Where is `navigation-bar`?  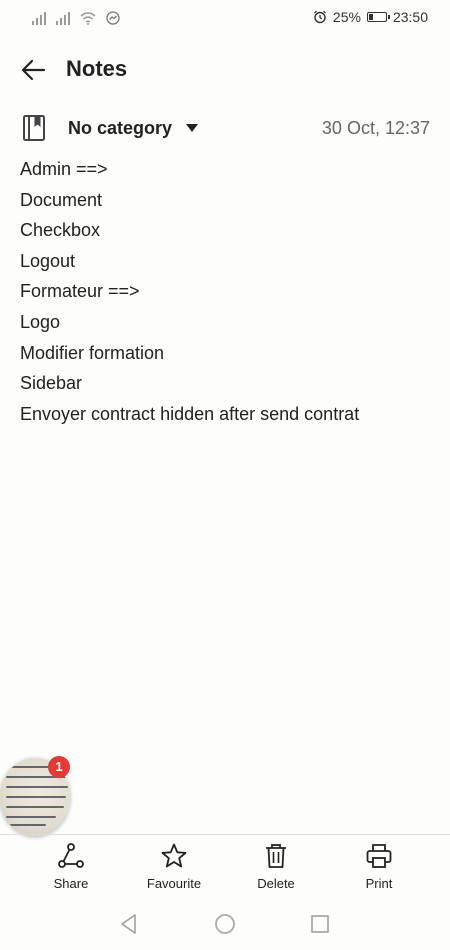 navigation-bar is located at coordinates (225, 924).